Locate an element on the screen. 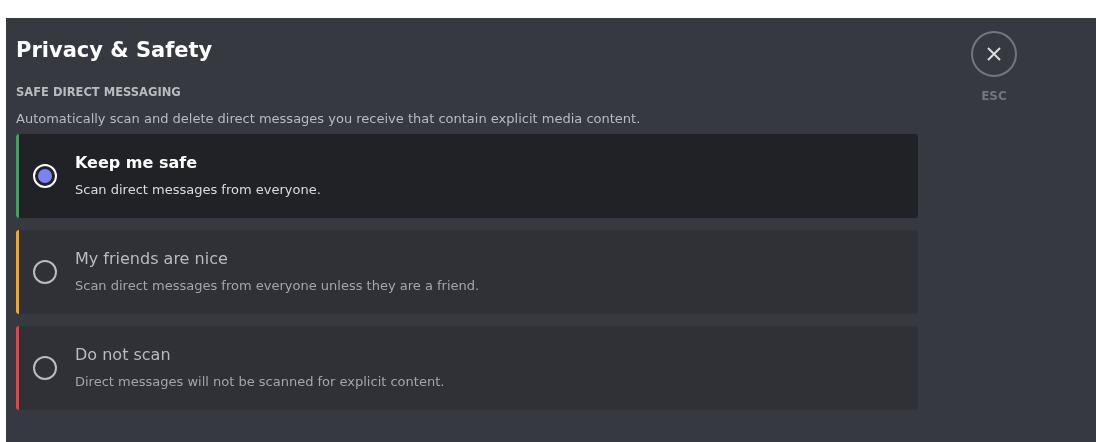 The image size is (1096, 442). option-description: Direct messages will not be scanned for explicit content. is located at coordinates (260, 382).